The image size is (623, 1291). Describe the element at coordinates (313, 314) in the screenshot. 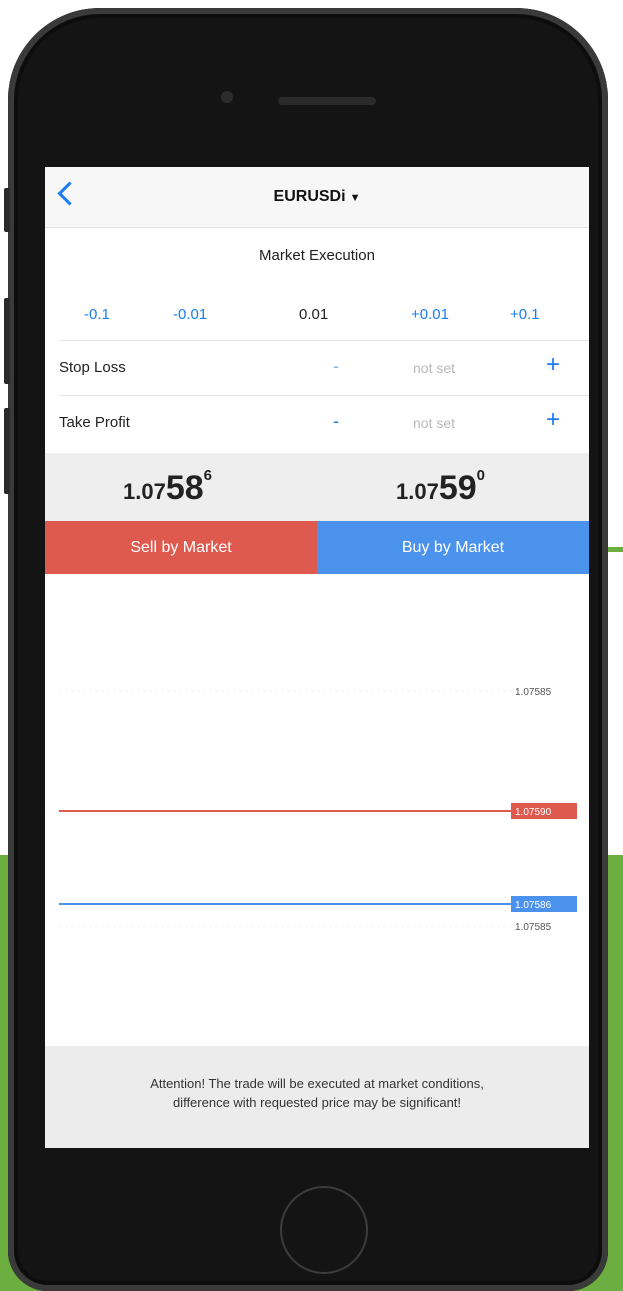

I see `volume-value: 0.01` at that location.